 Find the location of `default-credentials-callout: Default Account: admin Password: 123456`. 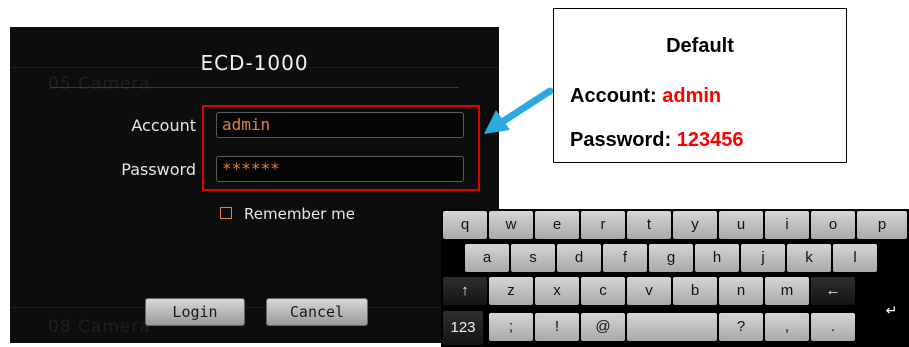

default-credentials-callout: Default Account: admin Password: 123456 is located at coordinates (700, 85).